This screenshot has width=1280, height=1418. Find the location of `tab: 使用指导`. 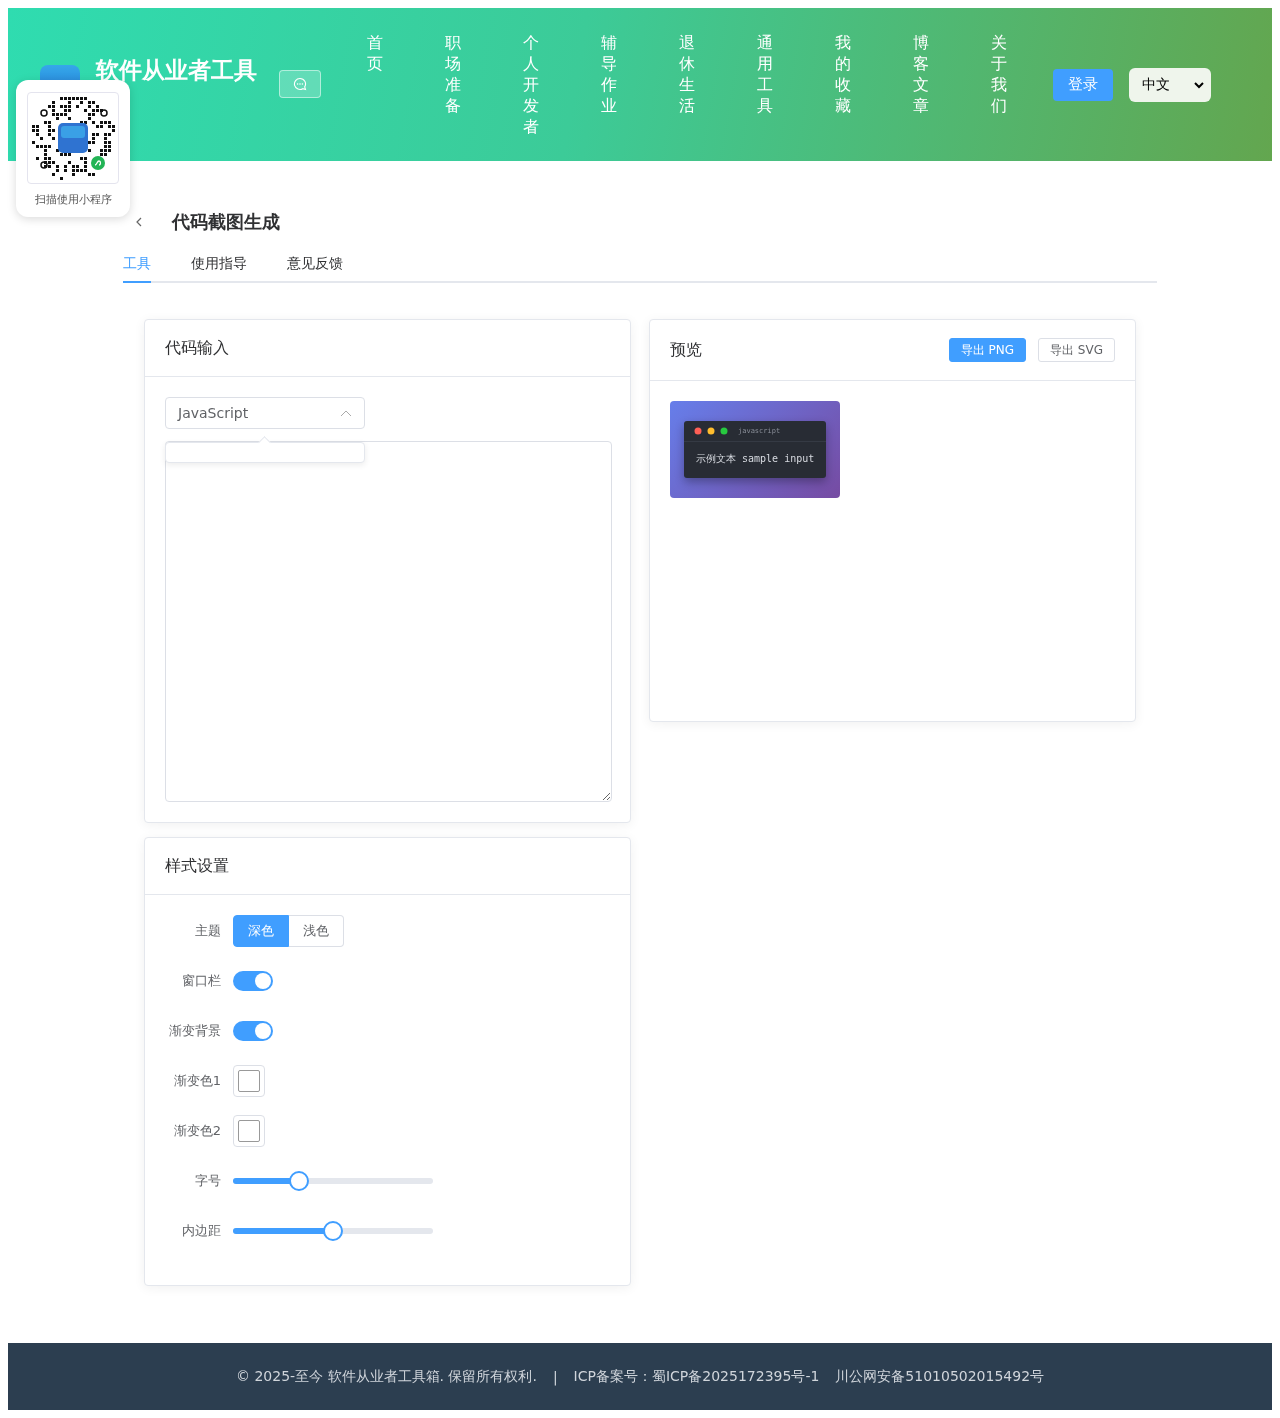

tab: 使用指导 is located at coordinates (219, 266).